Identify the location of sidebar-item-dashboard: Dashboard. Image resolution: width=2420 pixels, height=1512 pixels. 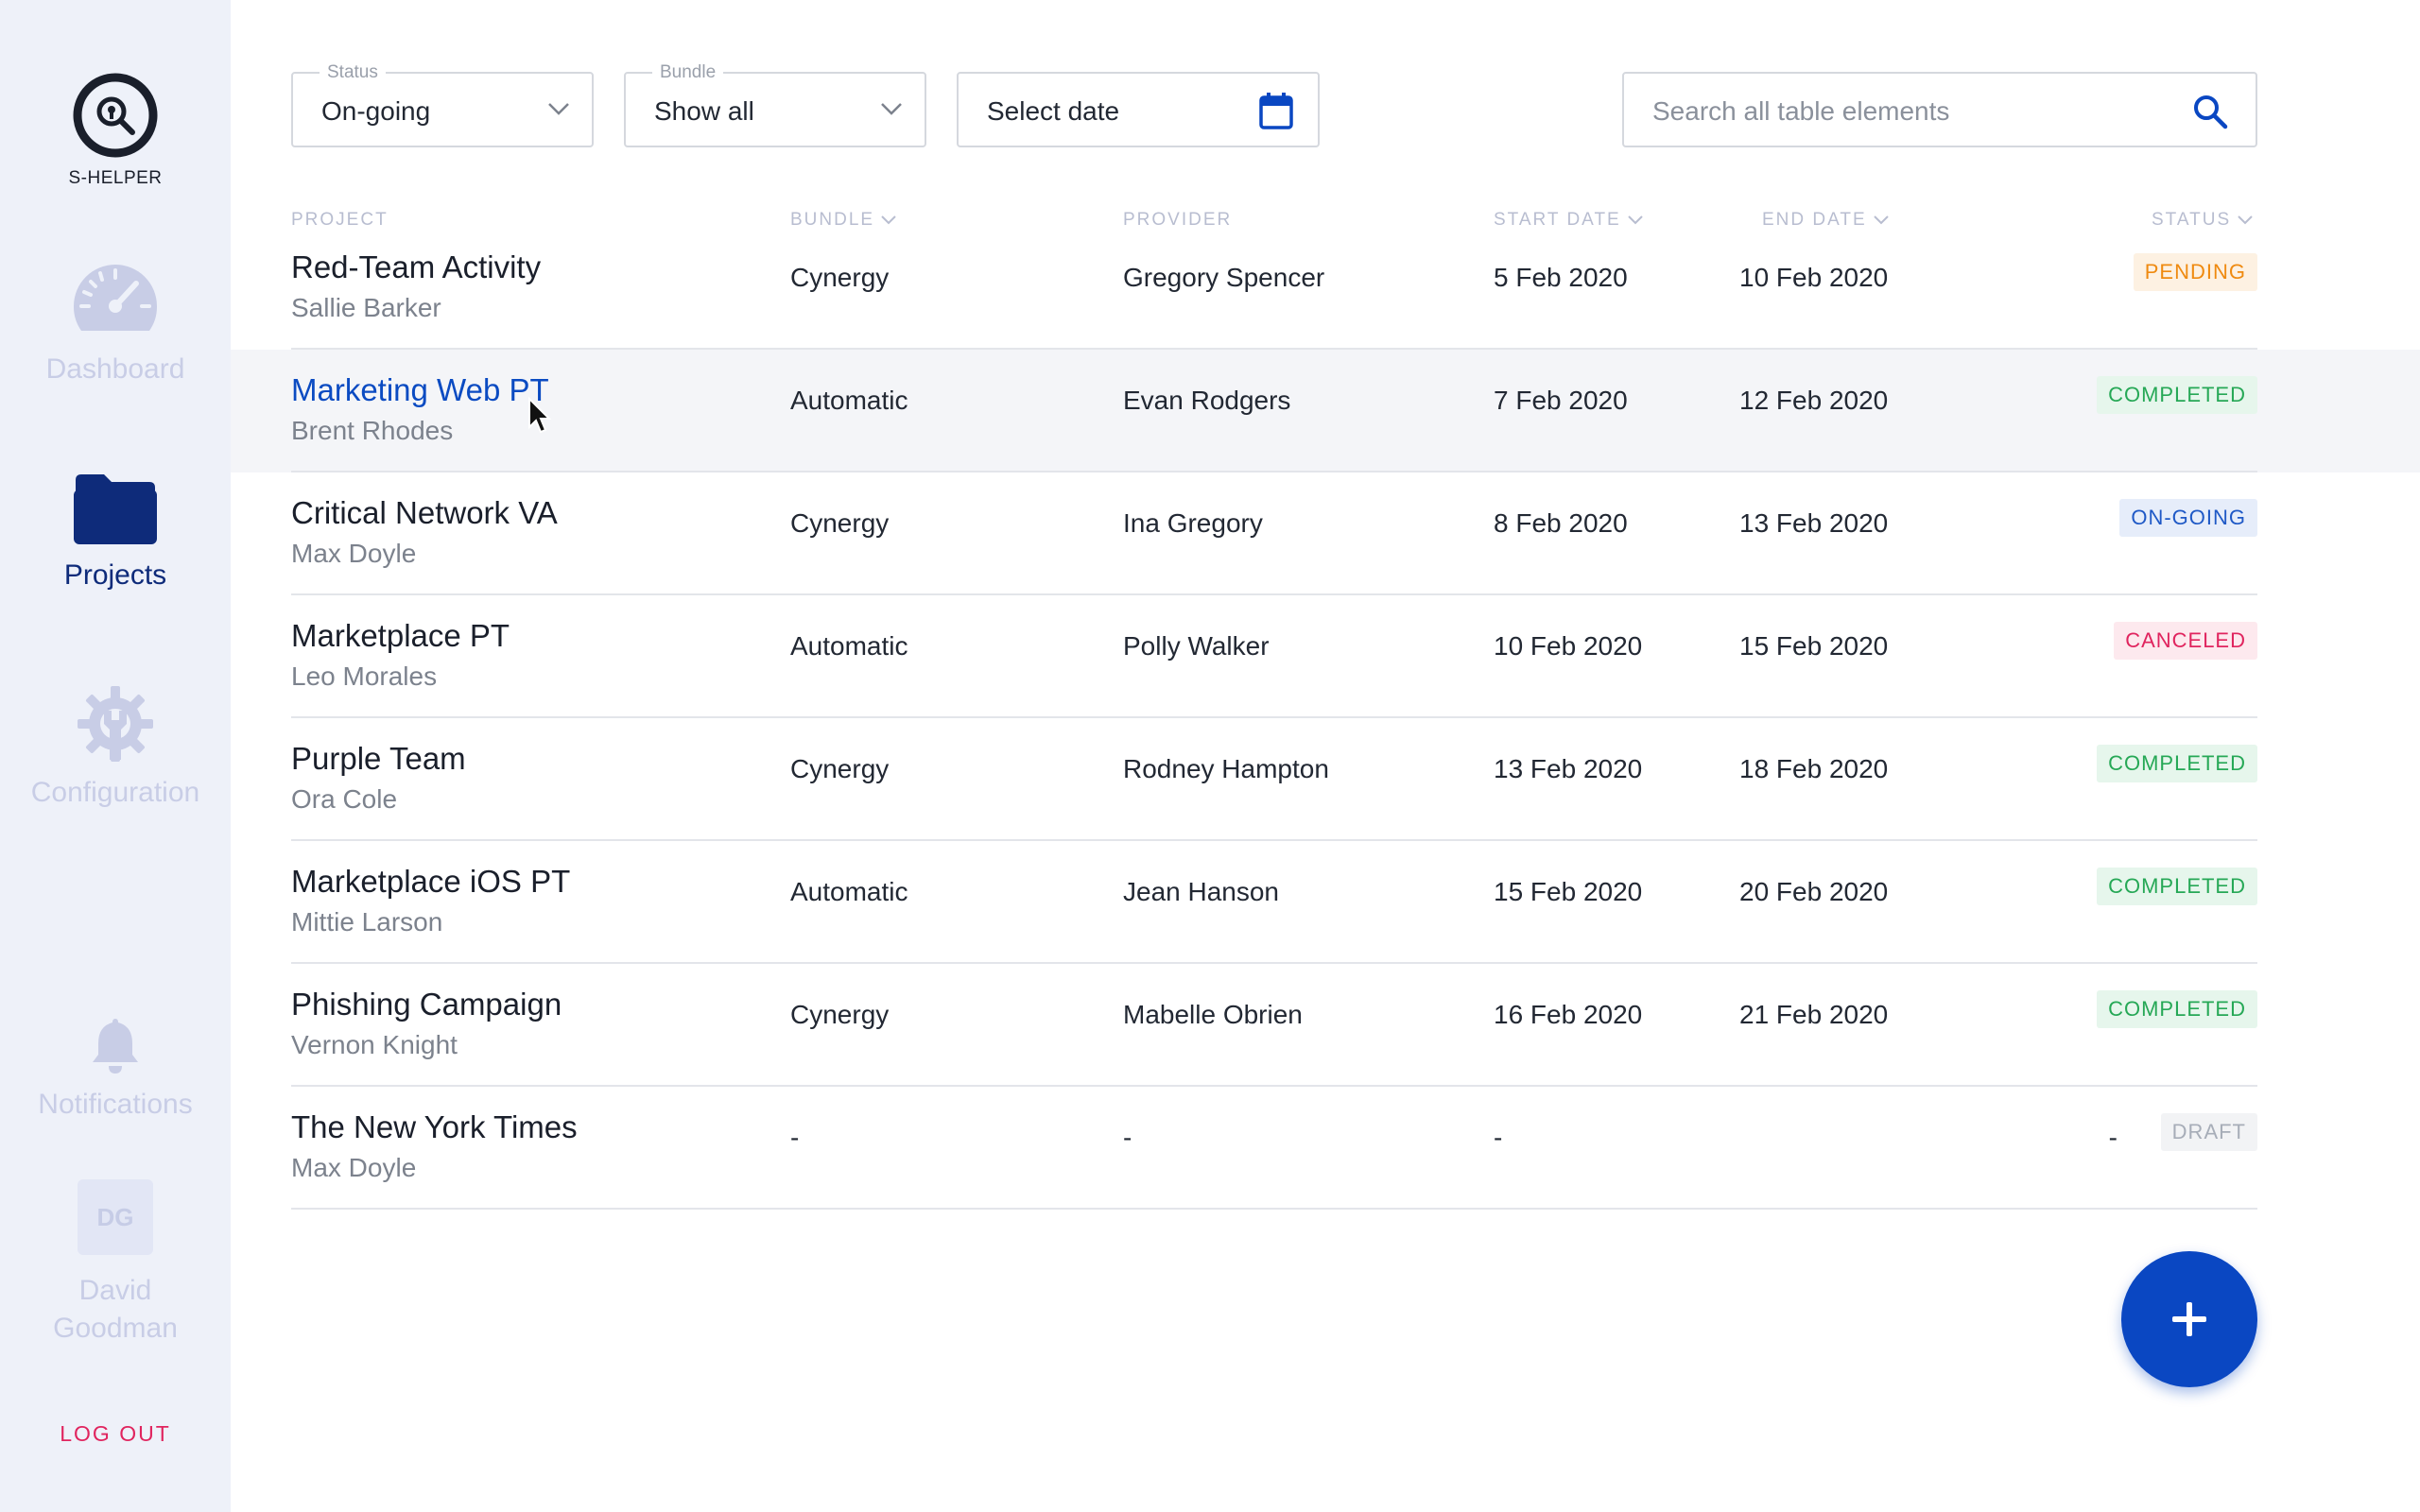
(115, 323).